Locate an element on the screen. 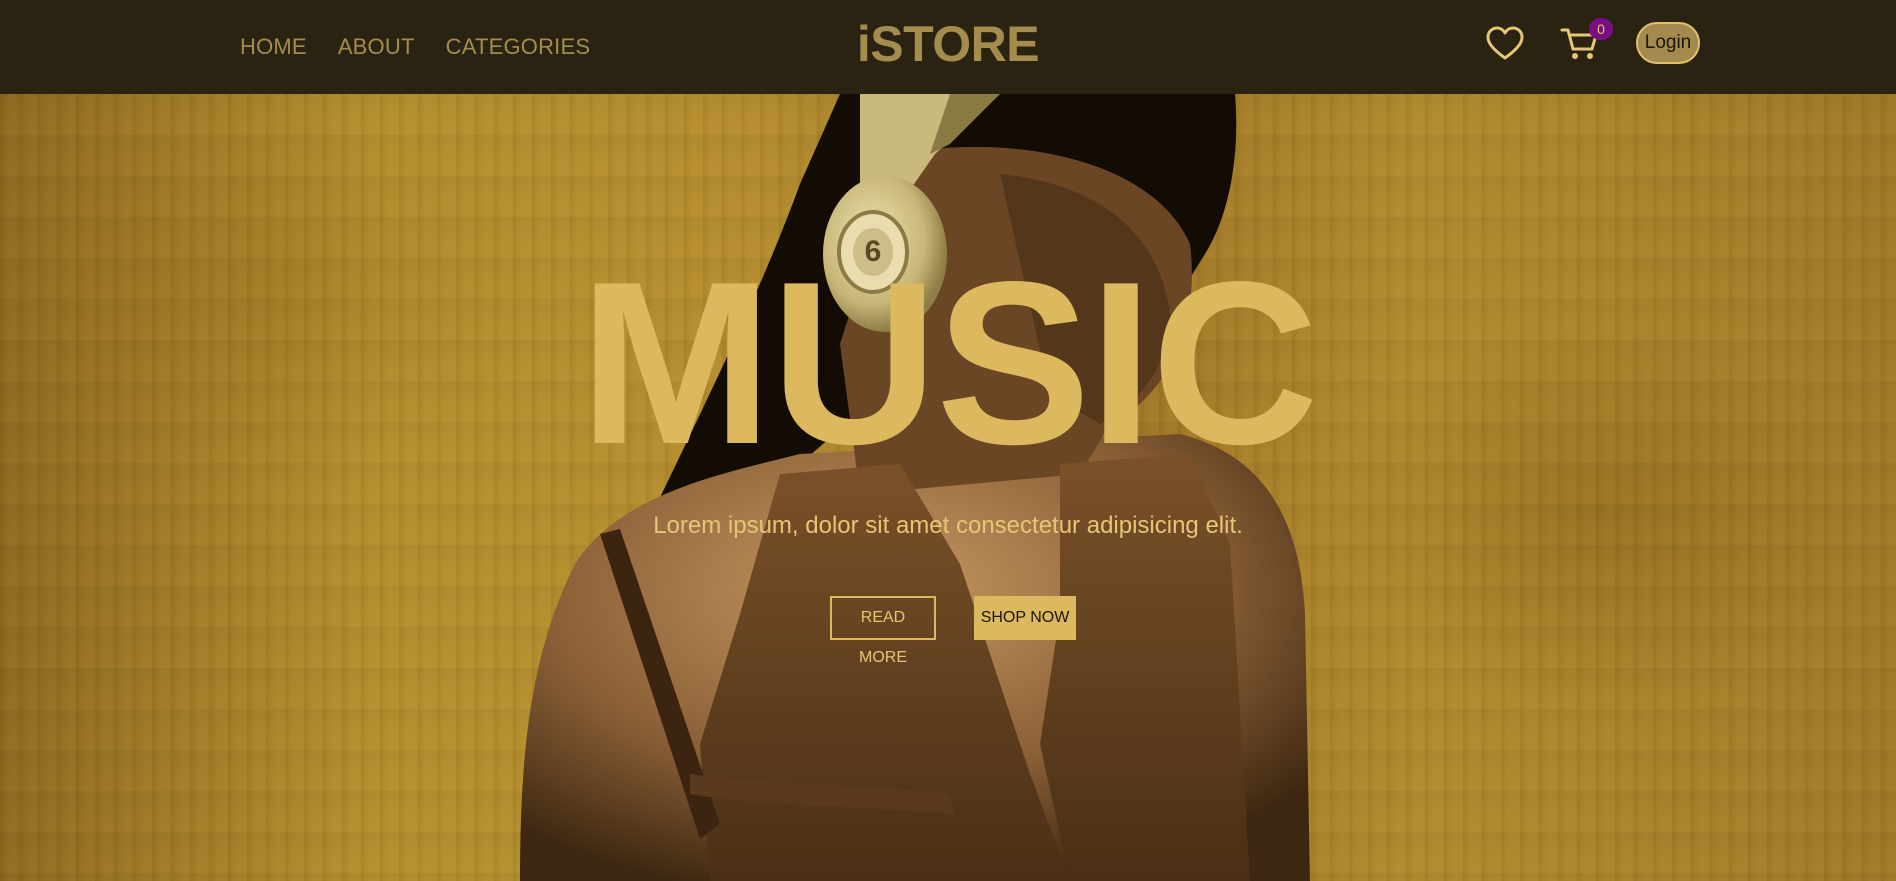  login-button: Login is located at coordinates (1668, 43).